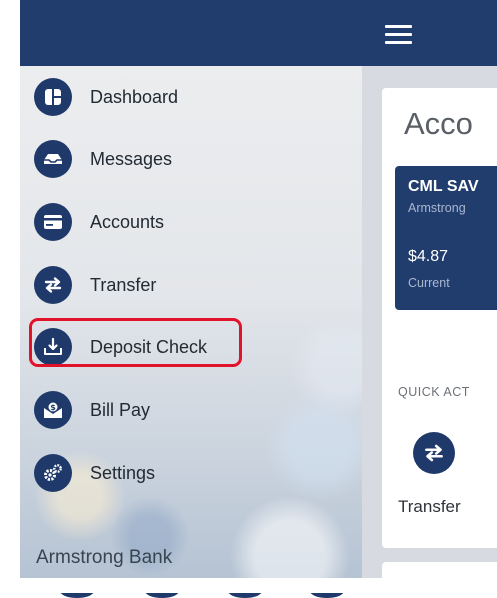 This screenshot has height=598, width=497. What do you see at coordinates (53, 97) in the screenshot?
I see `dashboard-icon` at bounding box center [53, 97].